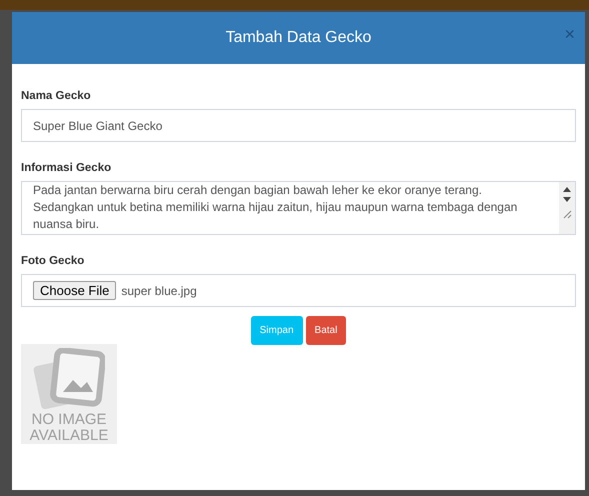  What do you see at coordinates (69, 380) in the screenshot?
I see `photo-icon` at bounding box center [69, 380].